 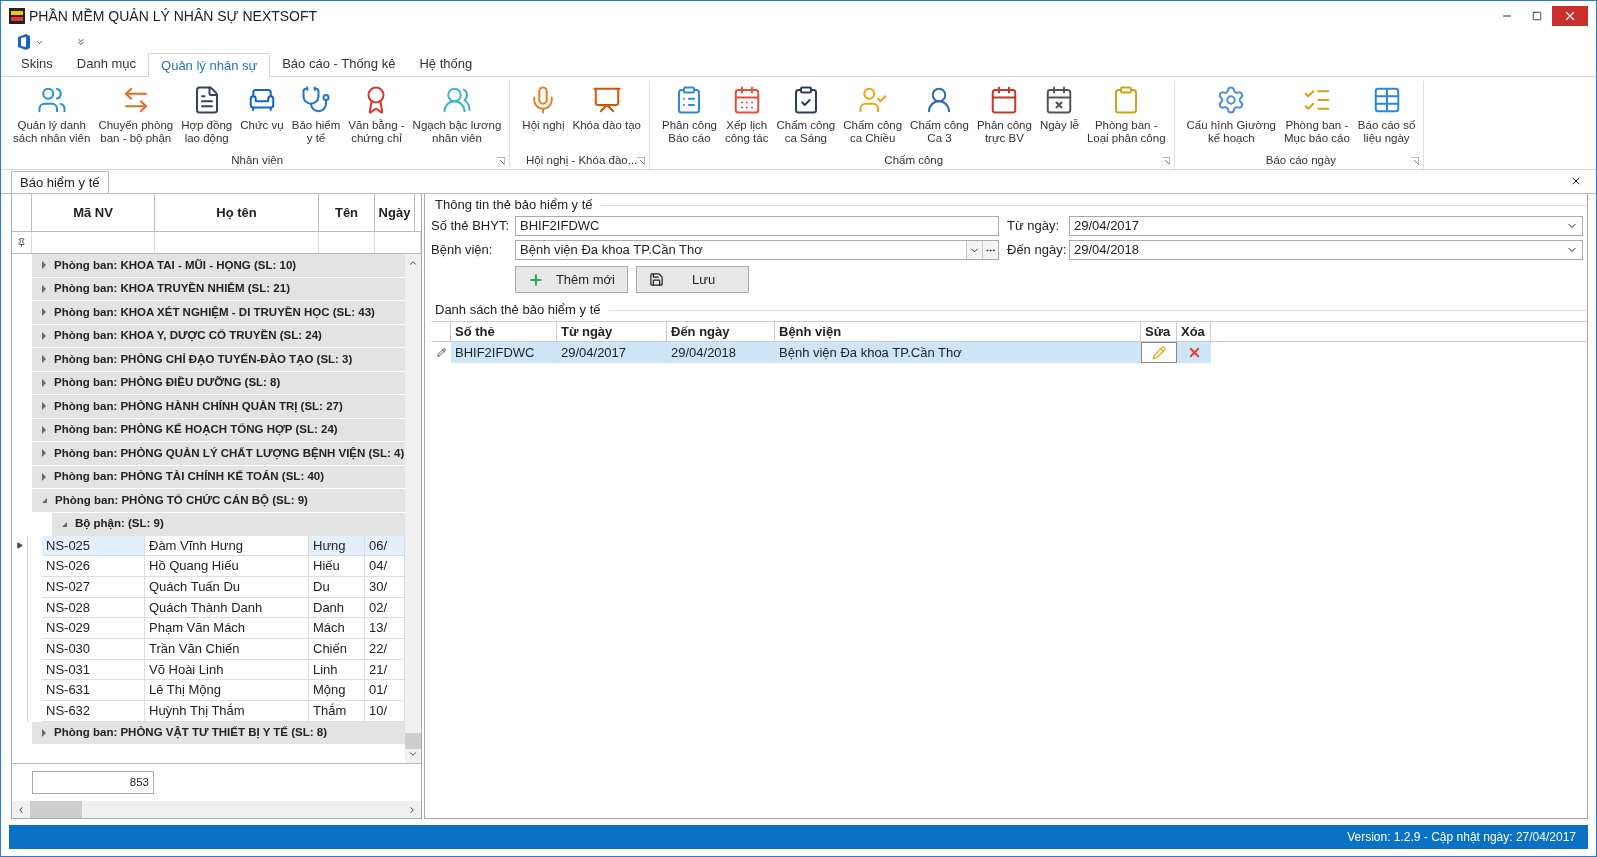 What do you see at coordinates (227, 711) in the screenshot?
I see `table-cell: Huỳnh Thị Thắm` at bounding box center [227, 711].